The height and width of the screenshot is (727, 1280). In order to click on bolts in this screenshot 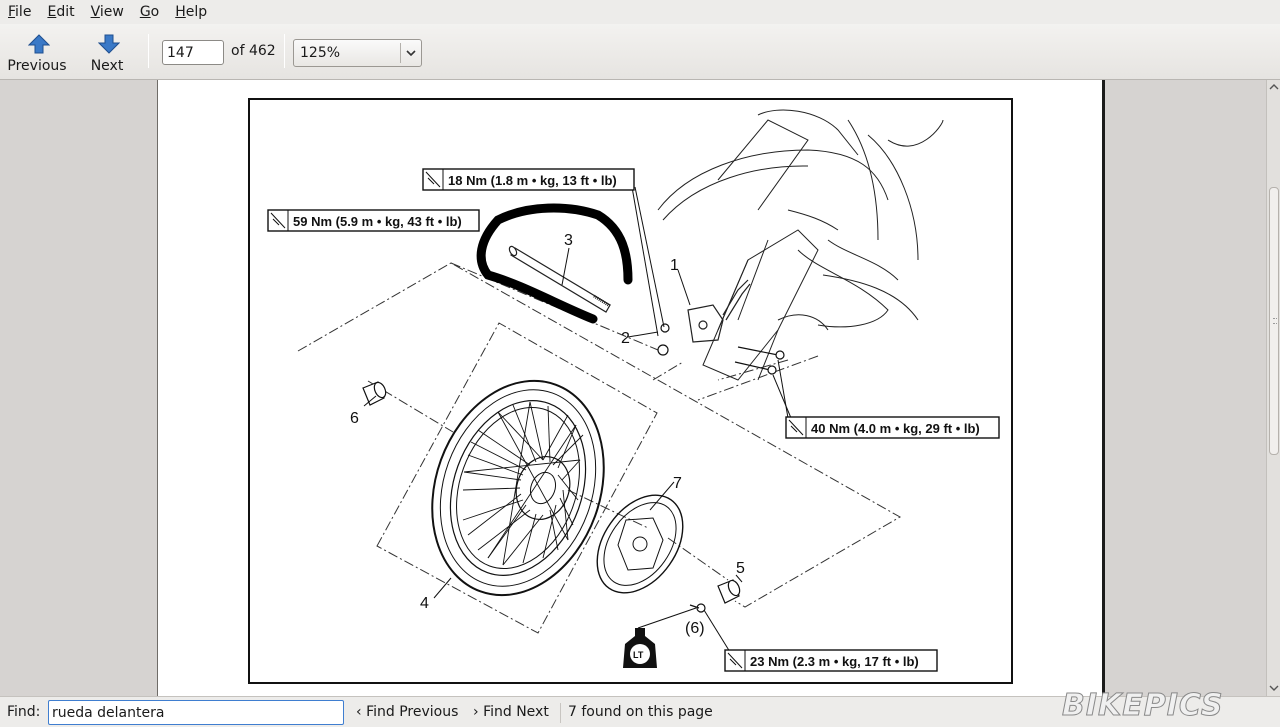, I will do `click(721, 468)`.